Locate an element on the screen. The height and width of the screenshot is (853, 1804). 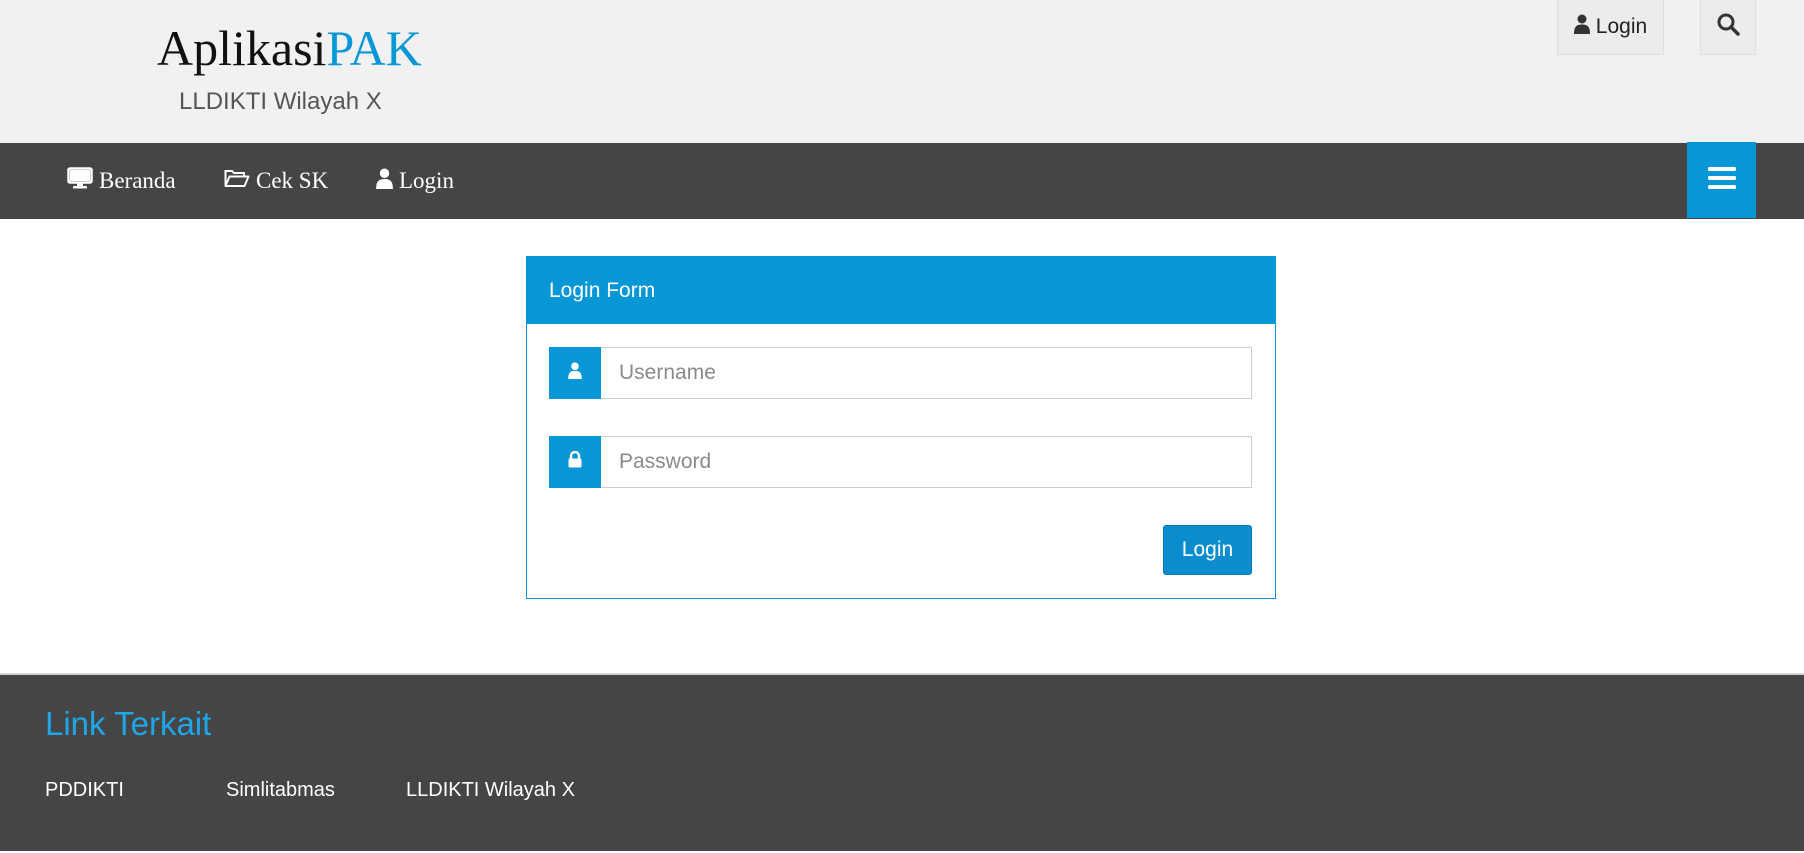
search-icon is located at coordinates (1728, 27).